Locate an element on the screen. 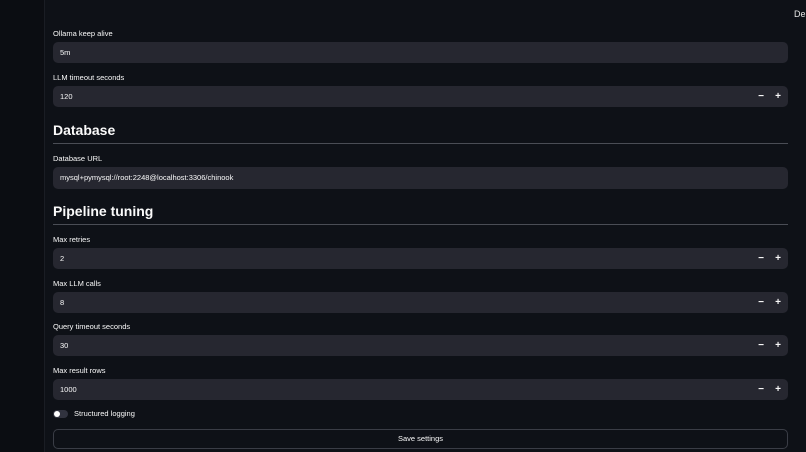 Image resolution: width=806 pixels, height=452 pixels. field-label-database-url: Database URL is located at coordinates (78, 158).